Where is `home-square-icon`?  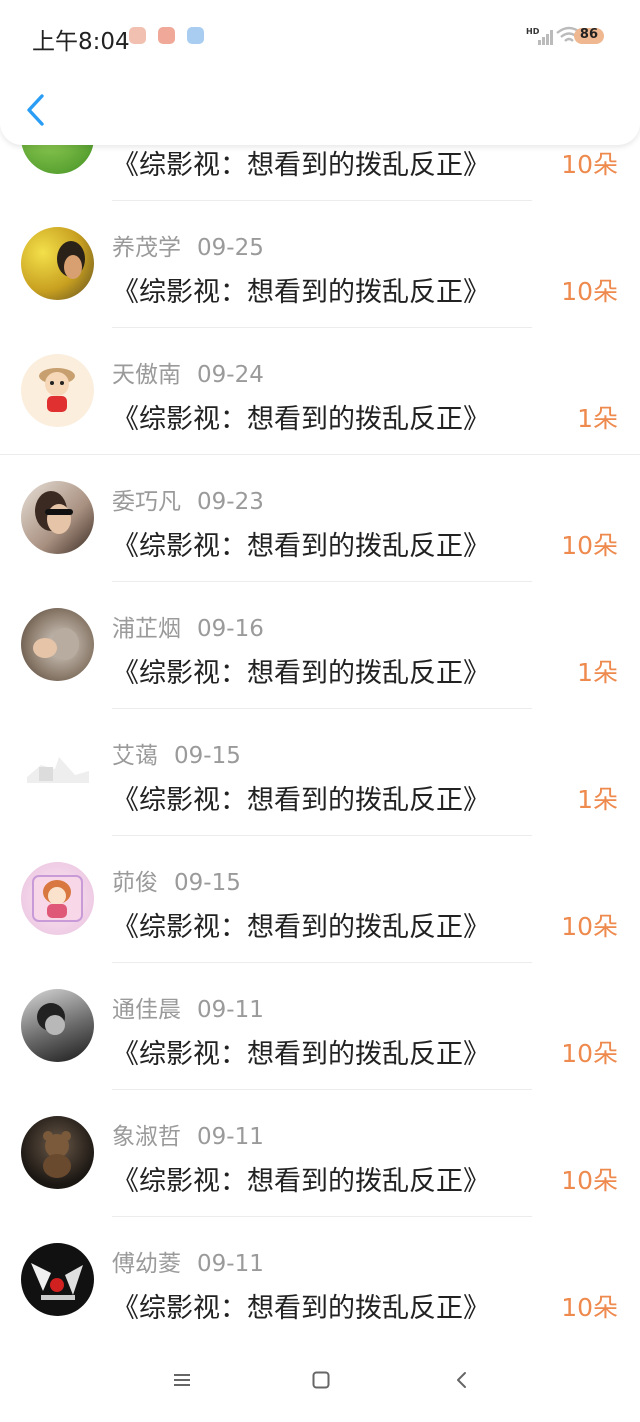
home-square-icon is located at coordinates (321, 1380).